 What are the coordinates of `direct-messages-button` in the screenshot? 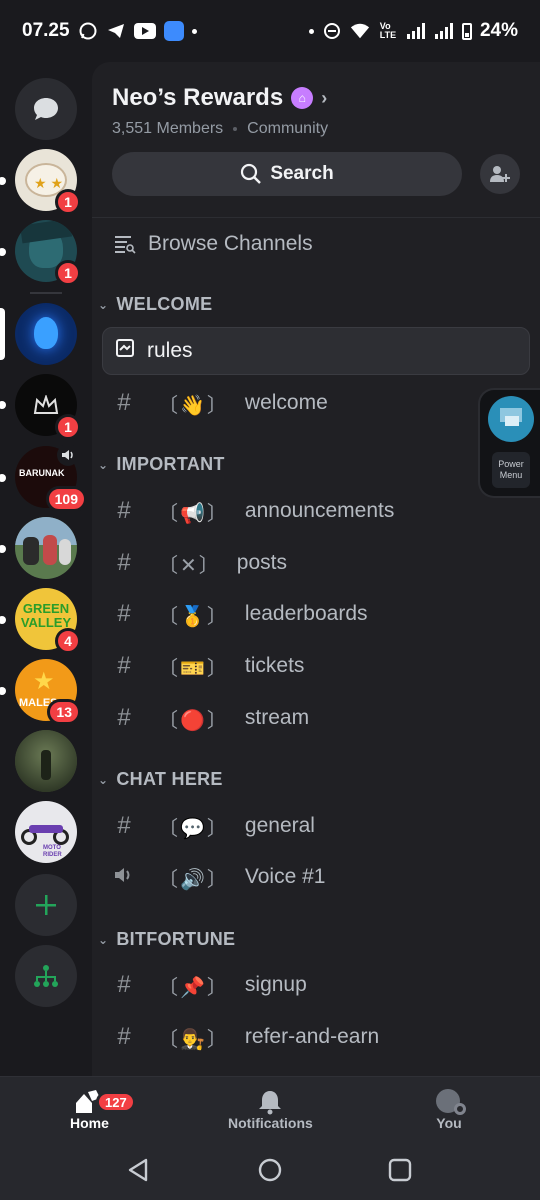 It's located at (46, 109).